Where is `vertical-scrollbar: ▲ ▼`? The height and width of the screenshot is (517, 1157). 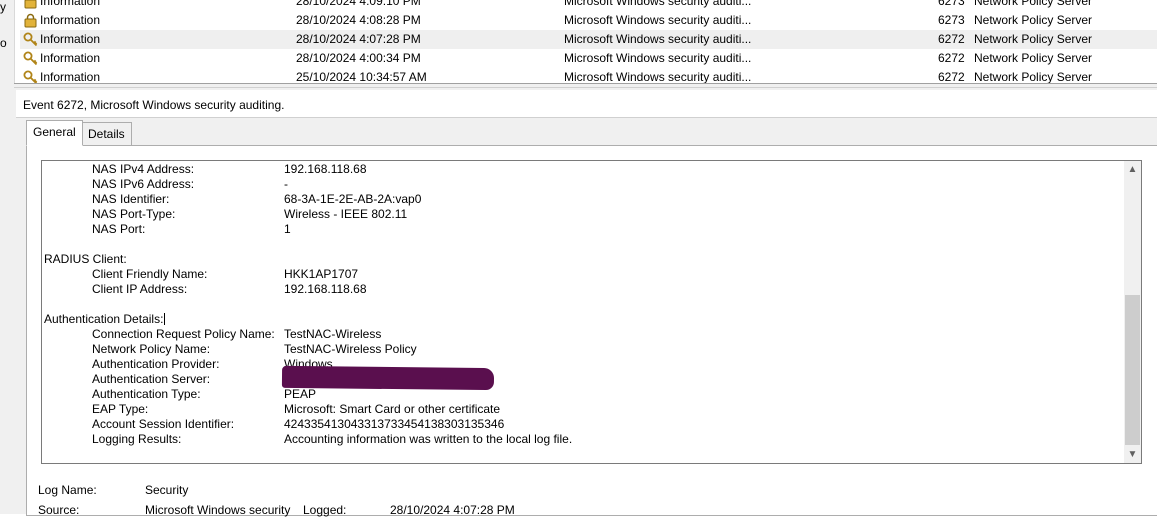
vertical-scrollbar: ▲ ▼ is located at coordinates (1132, 312).